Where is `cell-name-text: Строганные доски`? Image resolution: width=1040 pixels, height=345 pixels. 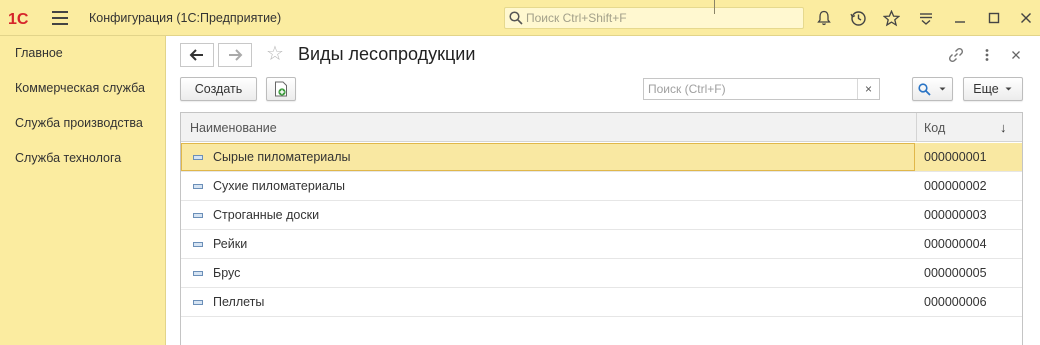 cell-name-text: Строганные доски is located at coordinates (266, 215).